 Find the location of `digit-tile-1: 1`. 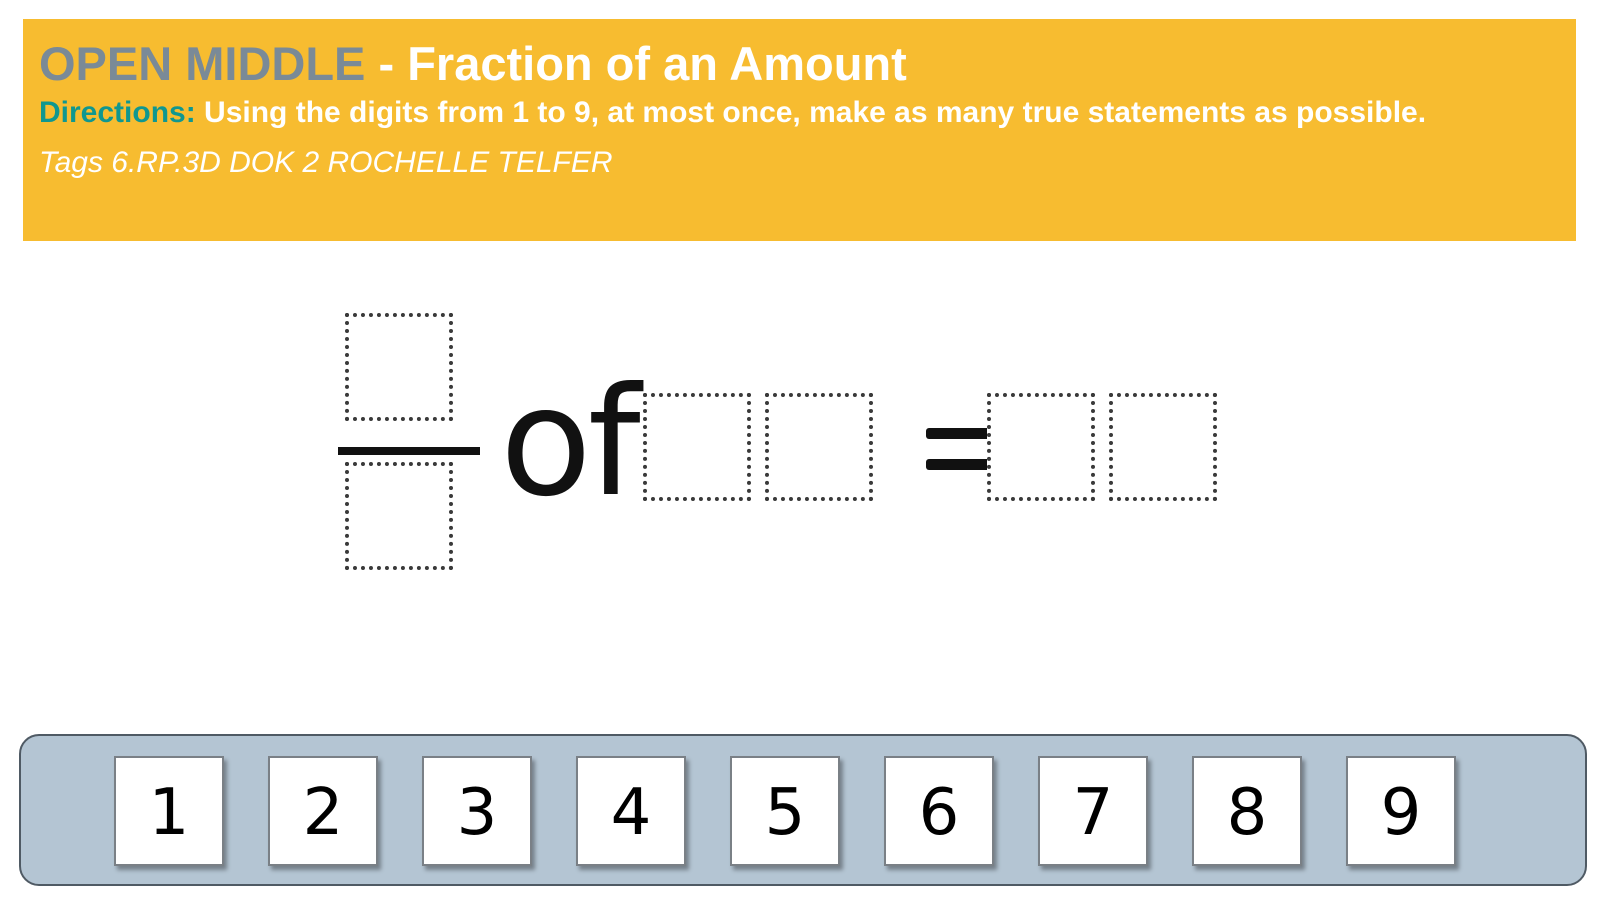

digit-tile-1: 1 is located at coordinates (169, 811).